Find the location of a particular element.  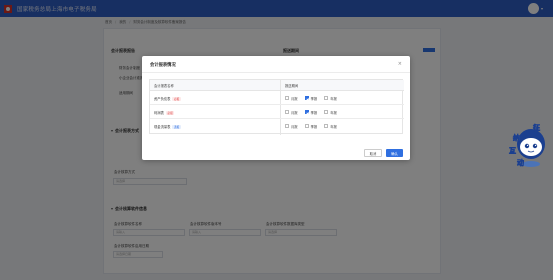

dialog-title: 会计报表情况 is located at coordinates (163, 65).